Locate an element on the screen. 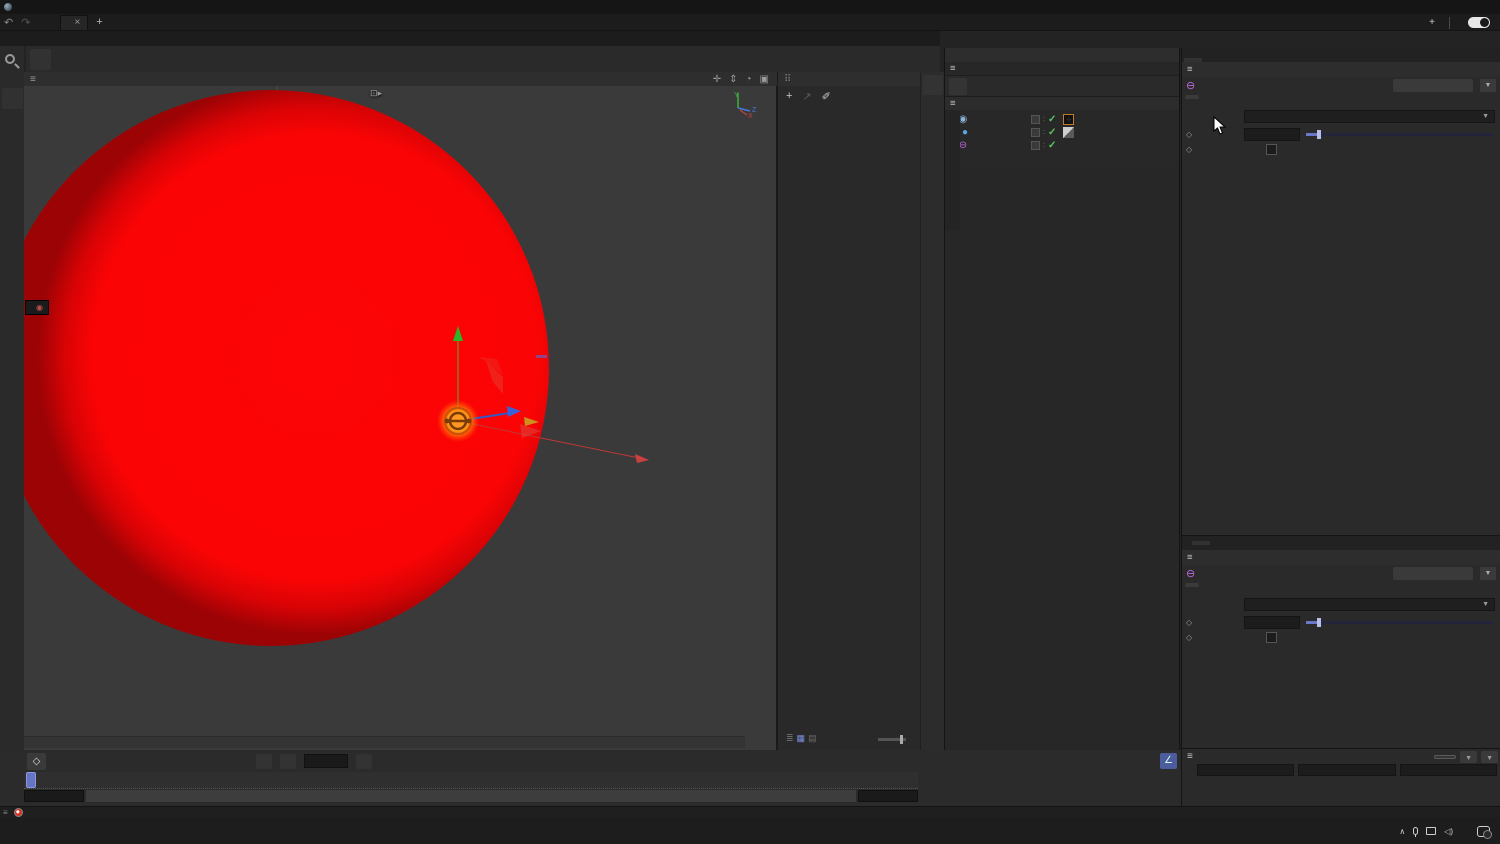 The height and width of the screenshot is (844, 1500). coordinates-menu-icon: ≡ is located at coordinates (1190, 756).